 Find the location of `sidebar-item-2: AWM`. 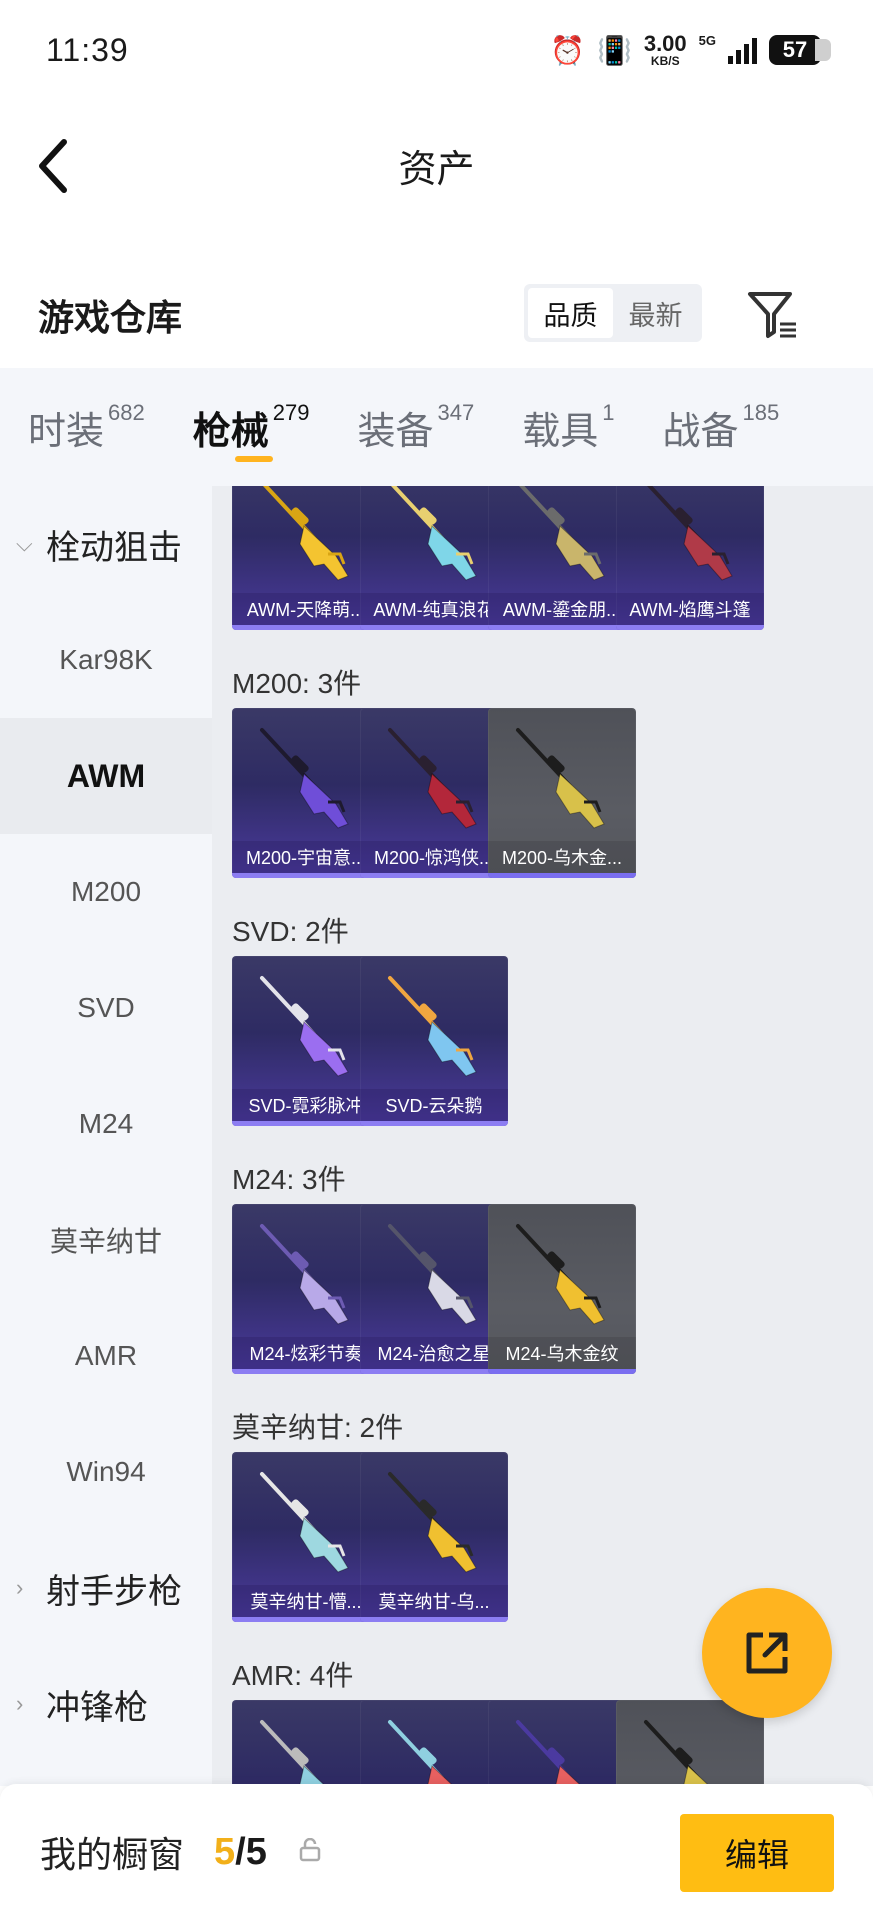

sidebar-item-2: AWM is located at coordinates (106, 776).